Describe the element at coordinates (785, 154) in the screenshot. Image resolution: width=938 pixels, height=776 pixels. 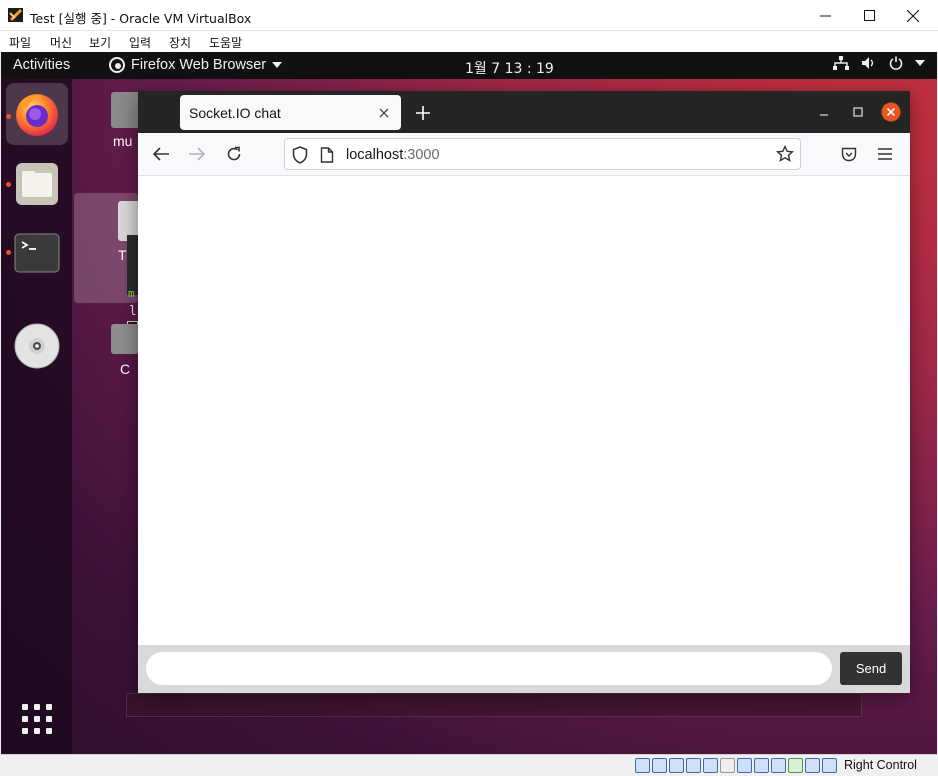
I see `bookmark-star-icon` at that location.